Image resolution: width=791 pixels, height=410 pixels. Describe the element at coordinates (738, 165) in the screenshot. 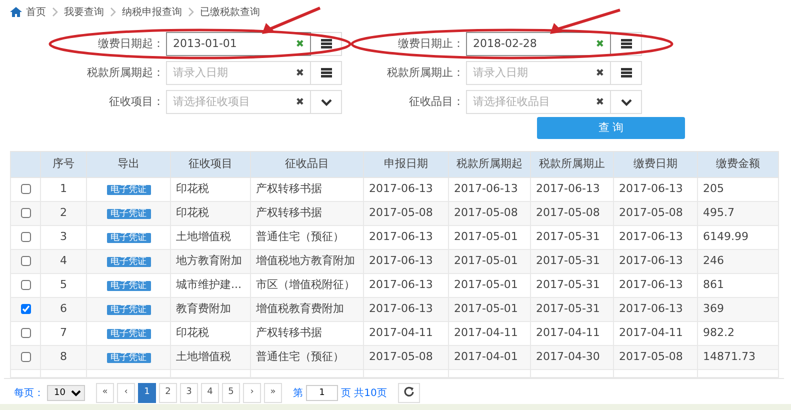

I see `column-header: 缴费金额` at that location.